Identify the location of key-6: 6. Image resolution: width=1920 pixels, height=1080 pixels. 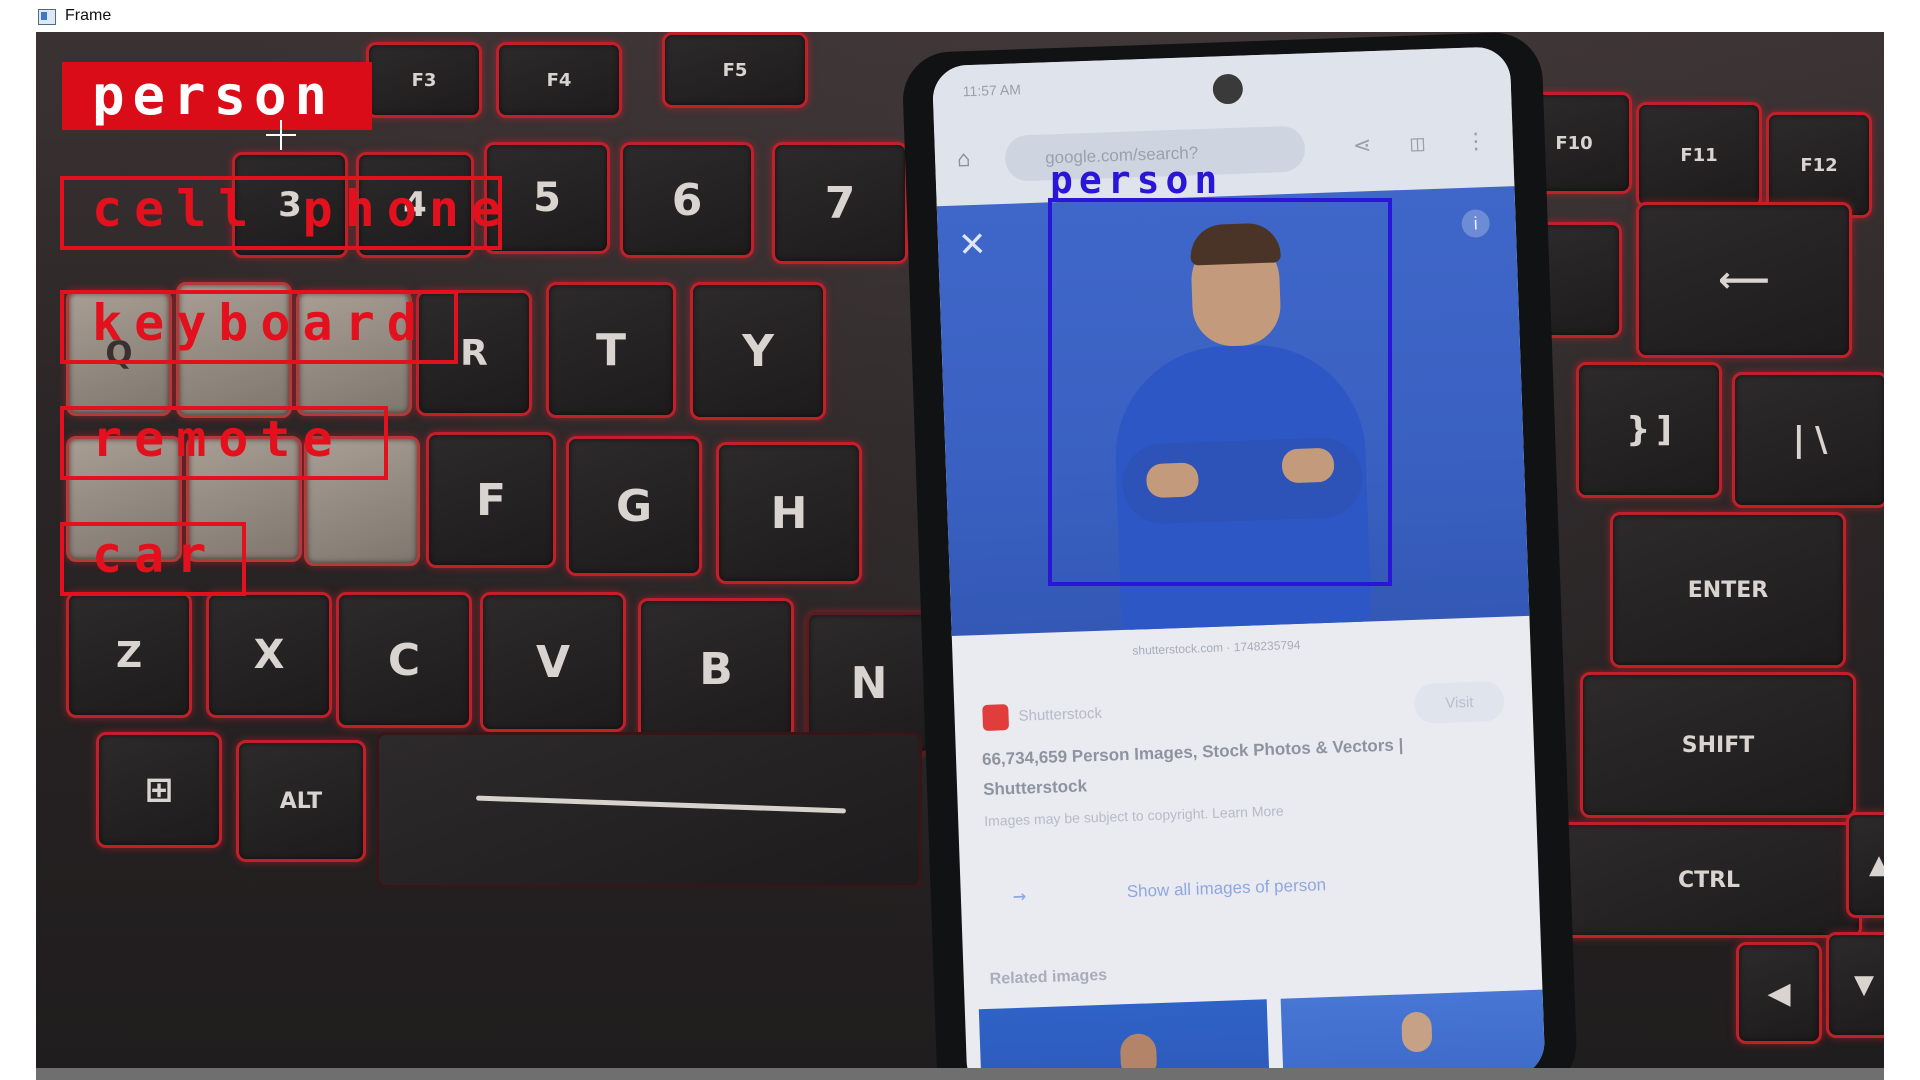
(687, 200).